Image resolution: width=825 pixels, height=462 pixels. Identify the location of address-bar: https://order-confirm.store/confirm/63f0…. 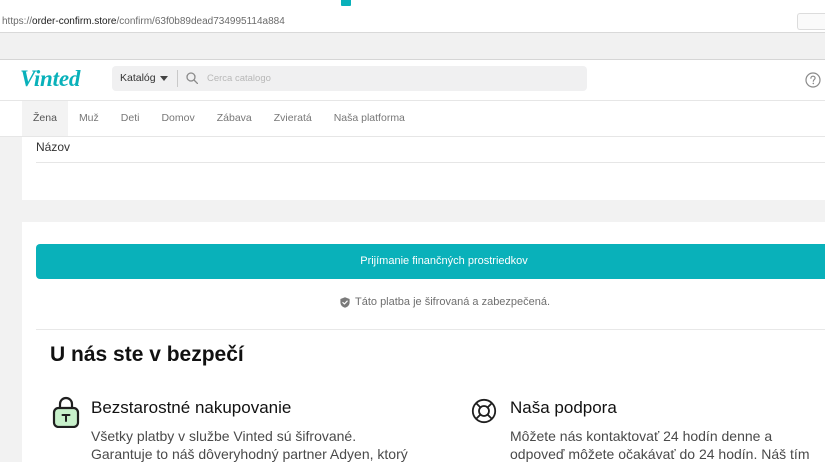
(412, 22).